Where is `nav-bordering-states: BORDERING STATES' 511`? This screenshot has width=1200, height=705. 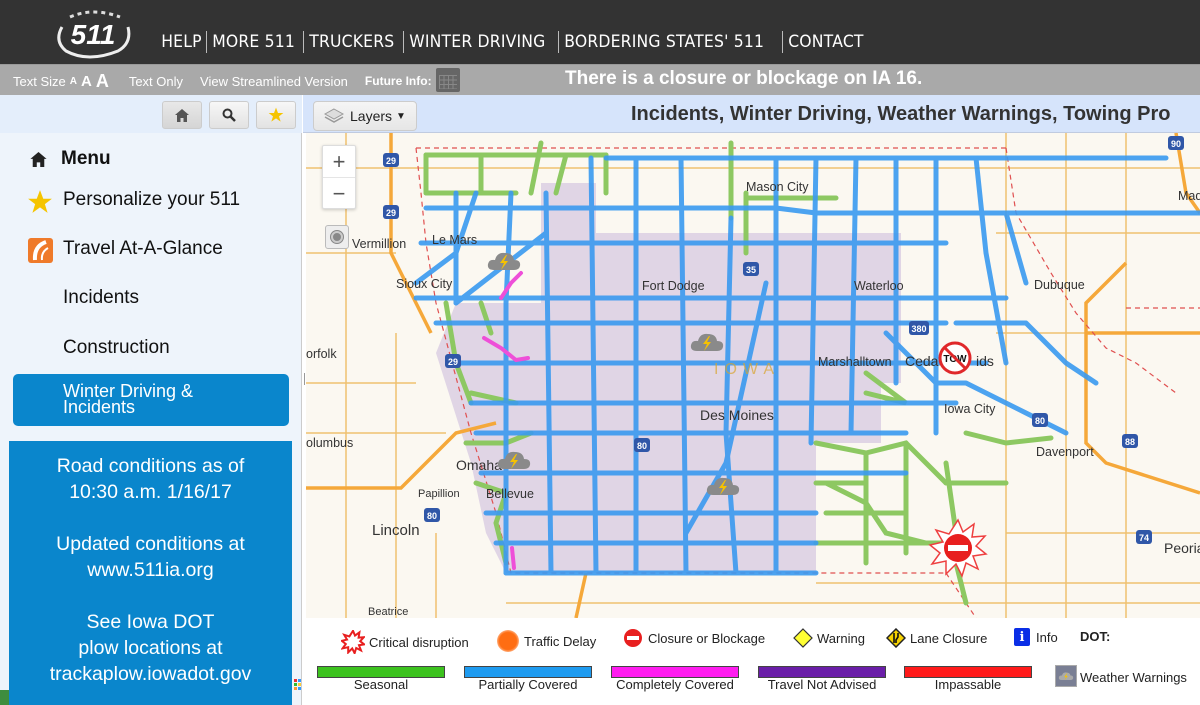
nav-bordering-states: BORDERING STATES' 511 is located at coordinates (664, 42).